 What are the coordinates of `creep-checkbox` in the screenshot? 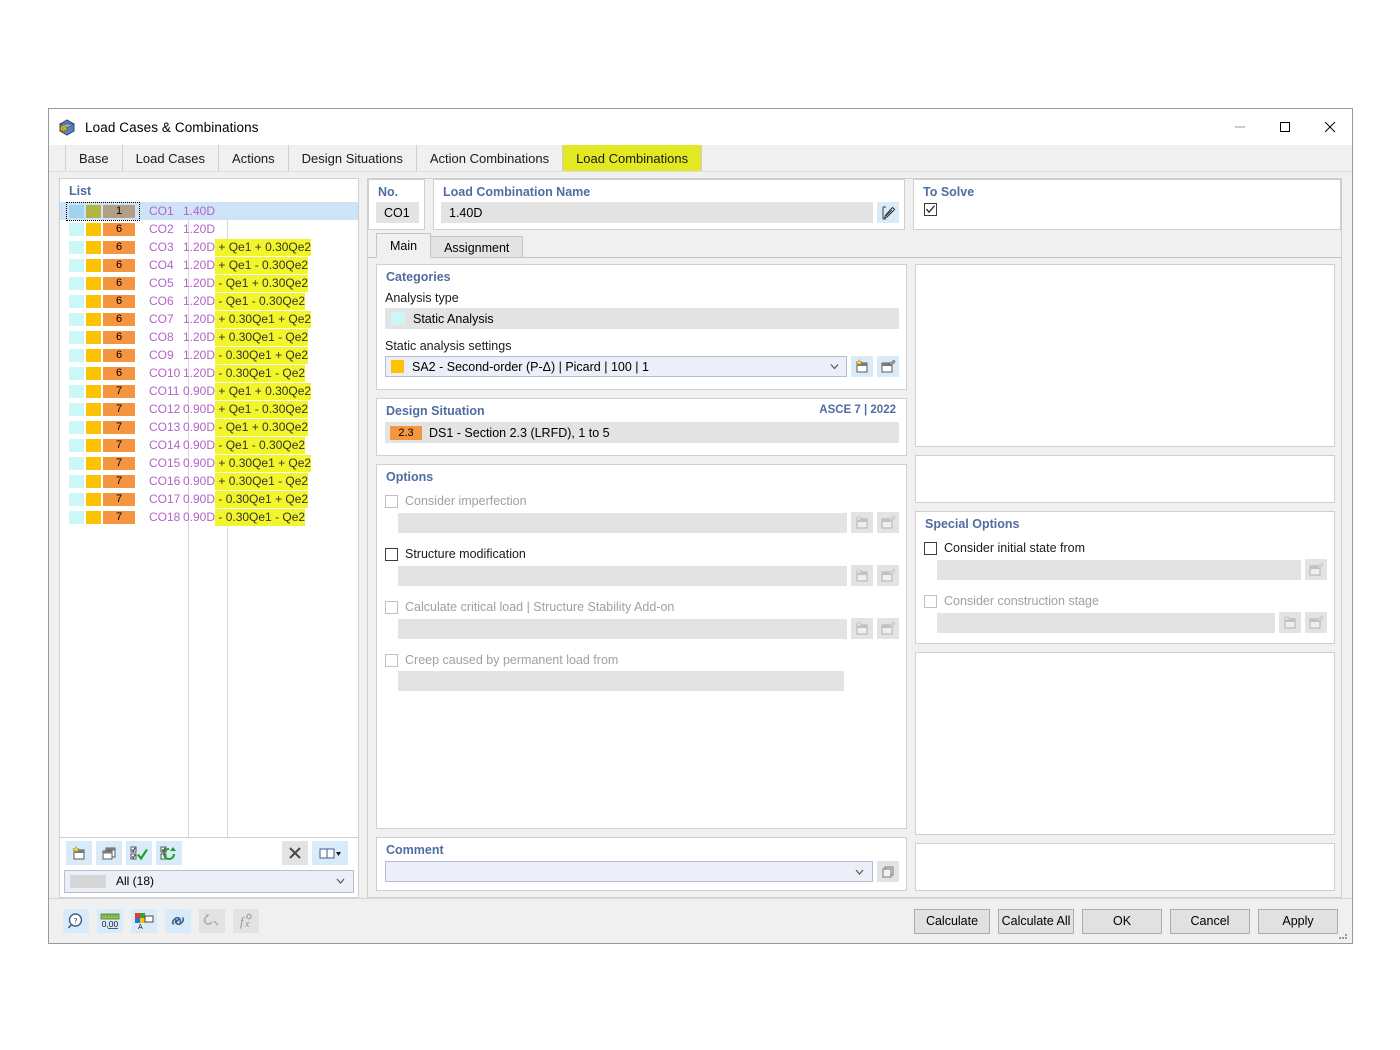 It's located at (391, 660).